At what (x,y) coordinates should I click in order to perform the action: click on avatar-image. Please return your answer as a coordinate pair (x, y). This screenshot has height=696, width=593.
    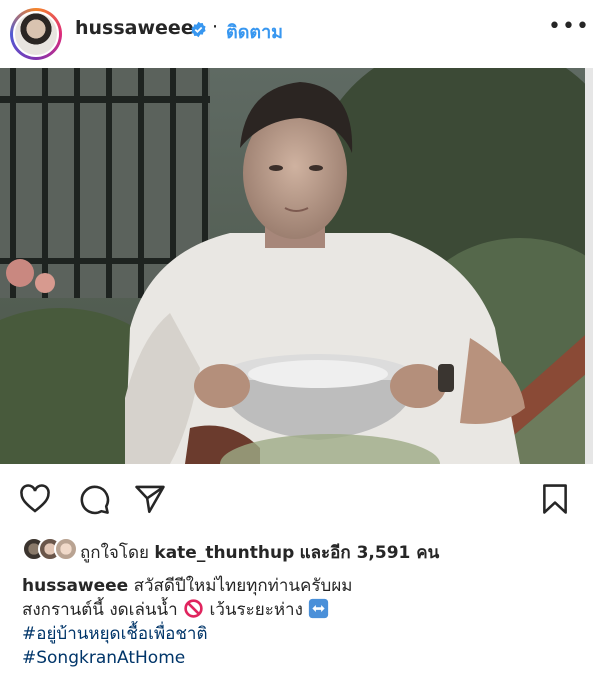
    Looking at the image, I should click on (36, 34).